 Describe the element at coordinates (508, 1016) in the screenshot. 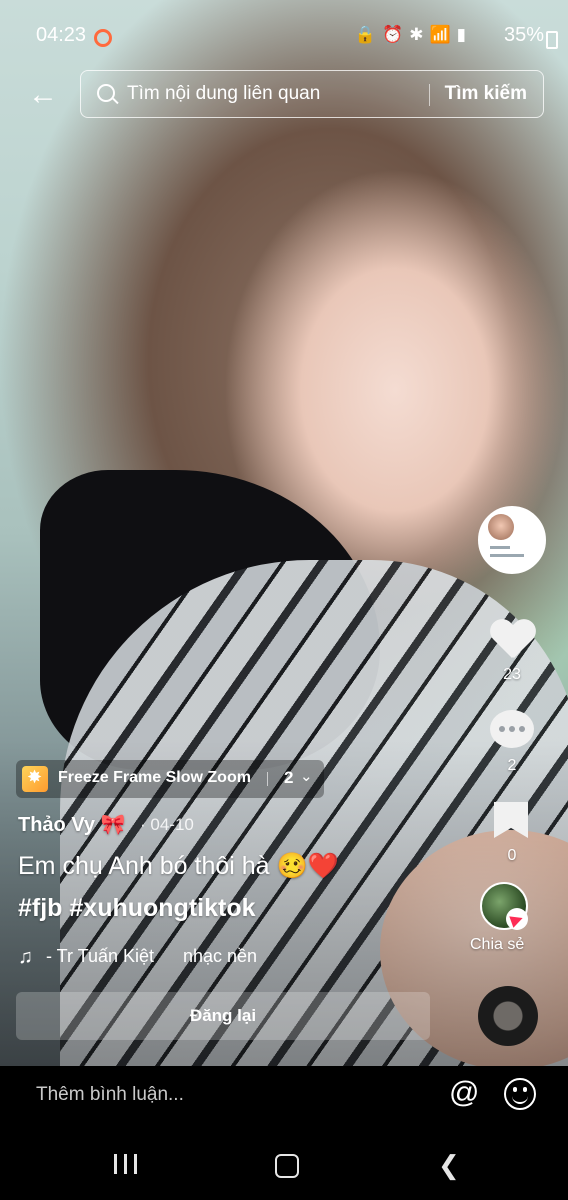

I see `music-disc-icon` at that location.